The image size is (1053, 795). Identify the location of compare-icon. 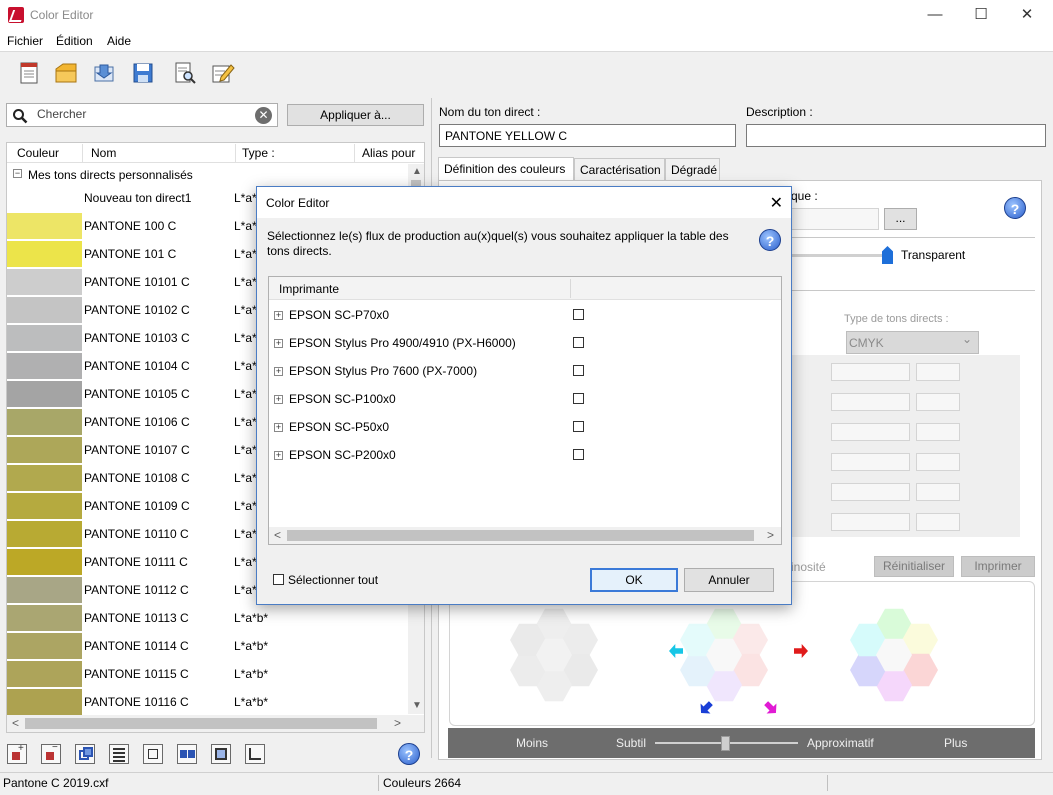
(187, 754).